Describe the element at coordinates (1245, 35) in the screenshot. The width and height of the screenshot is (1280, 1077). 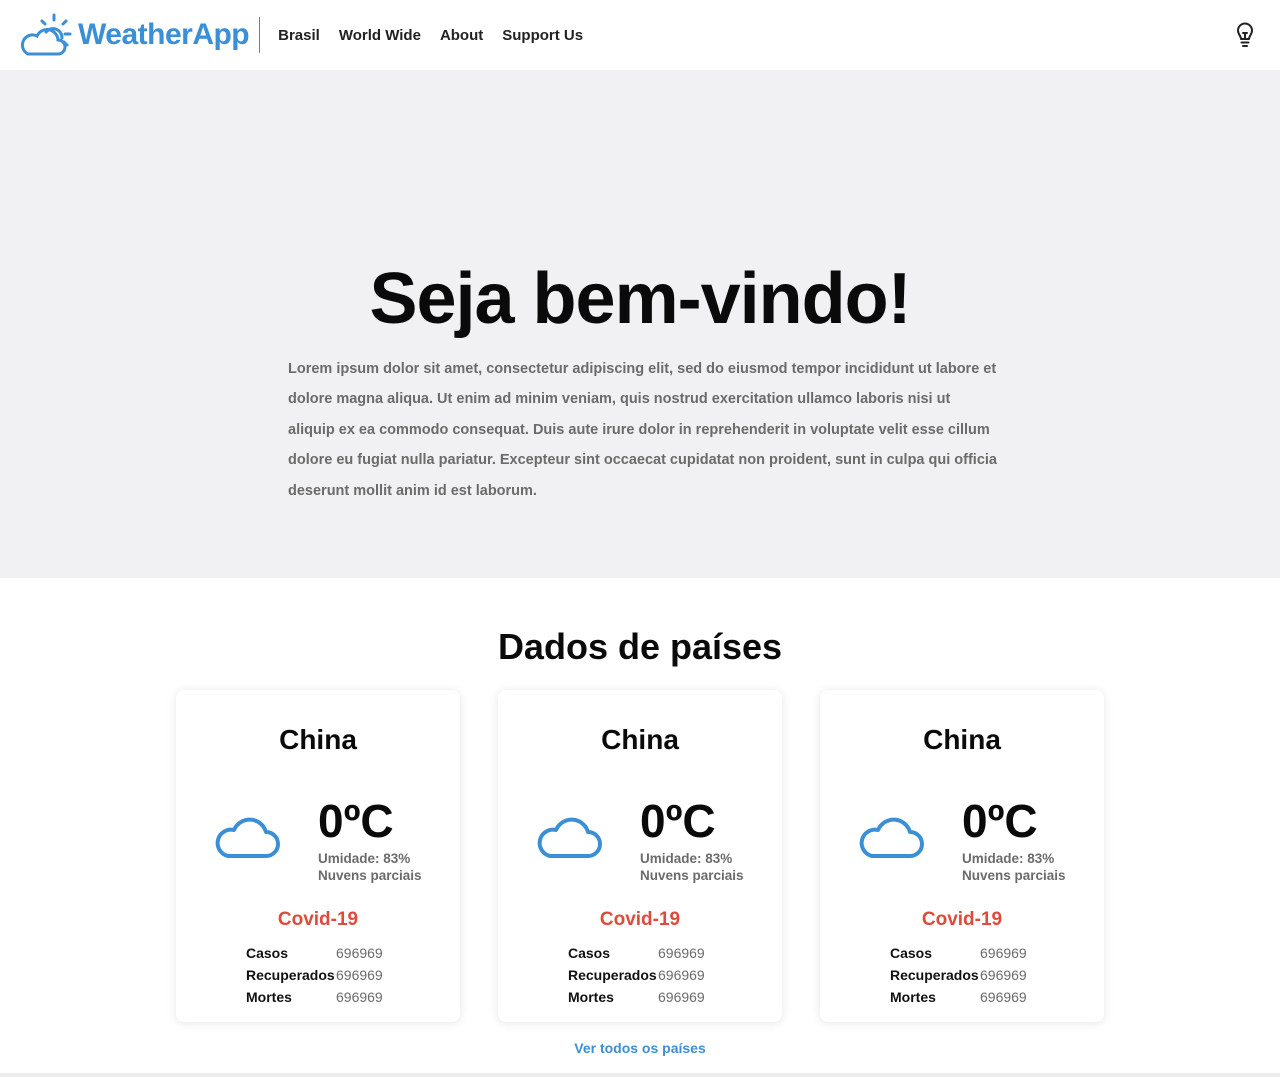
I see `lightbulb-icon` at that location.